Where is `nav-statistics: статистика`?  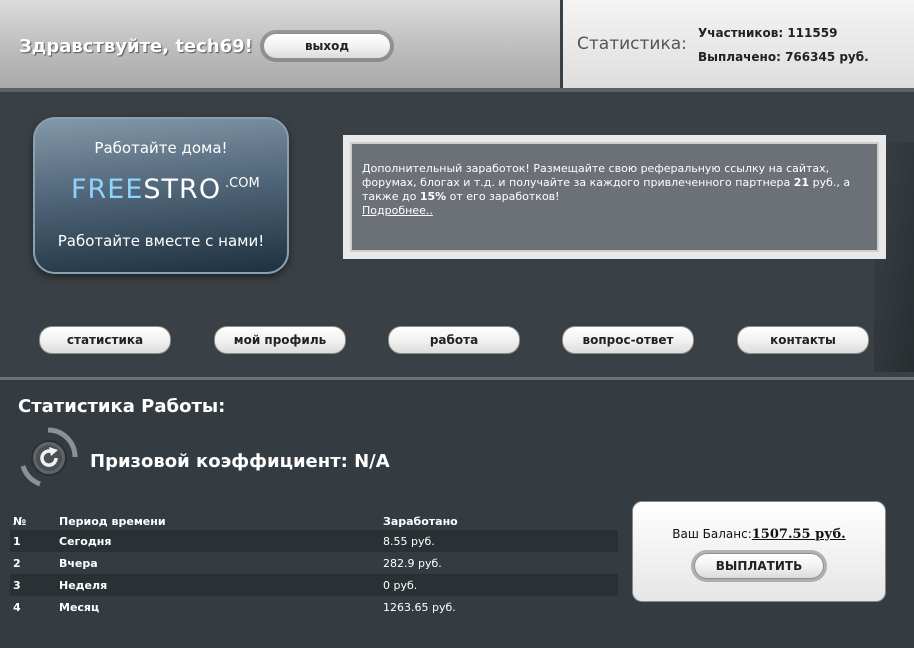 nav-statistics: статистика is located at coordinates (105, 340).